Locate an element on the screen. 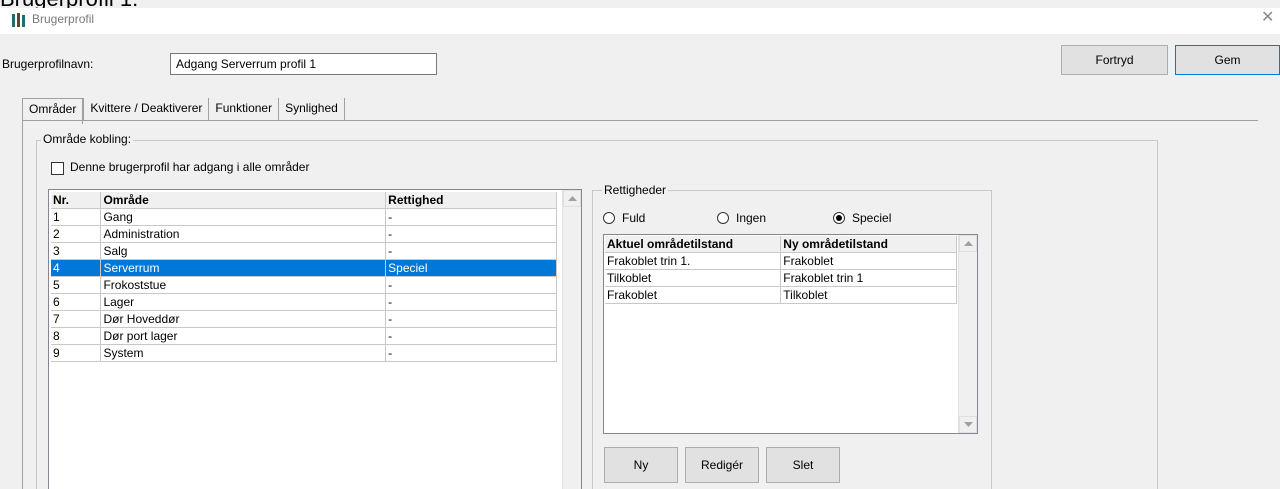 The width and height of the screenshot is (1280, 489). undo-button: Fortryd is located at coordinates (1114, 60).